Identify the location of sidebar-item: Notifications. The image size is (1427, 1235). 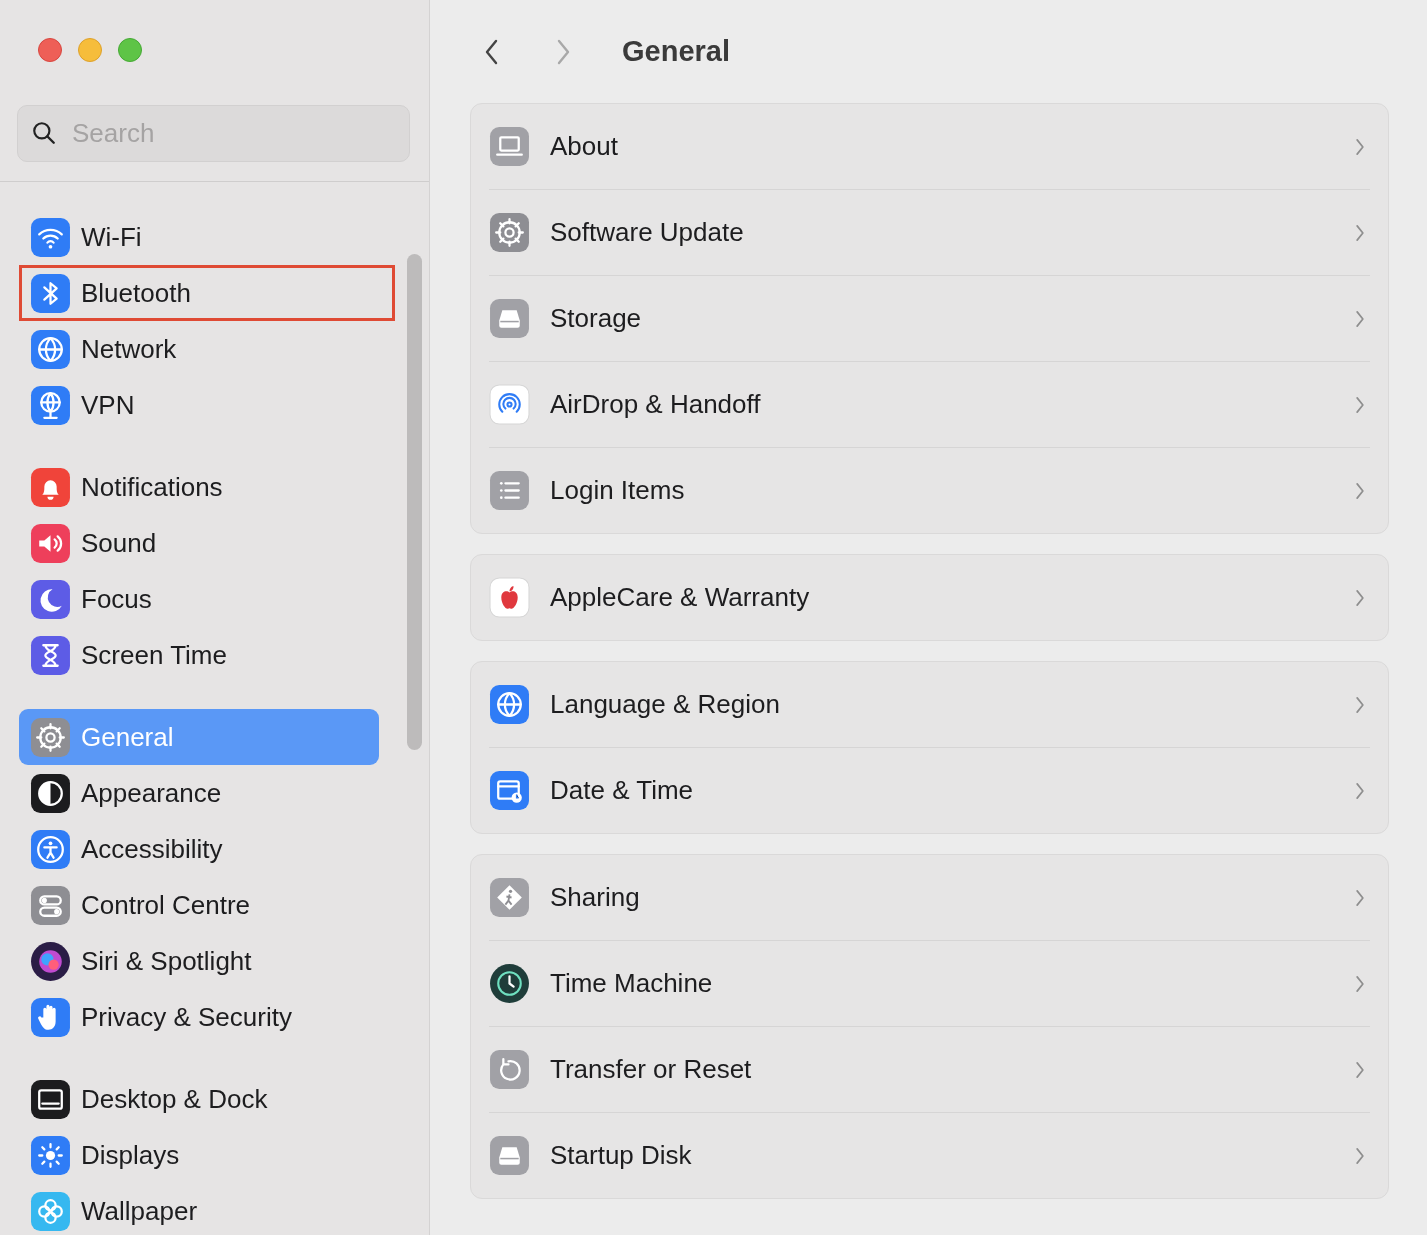
(199, 487).